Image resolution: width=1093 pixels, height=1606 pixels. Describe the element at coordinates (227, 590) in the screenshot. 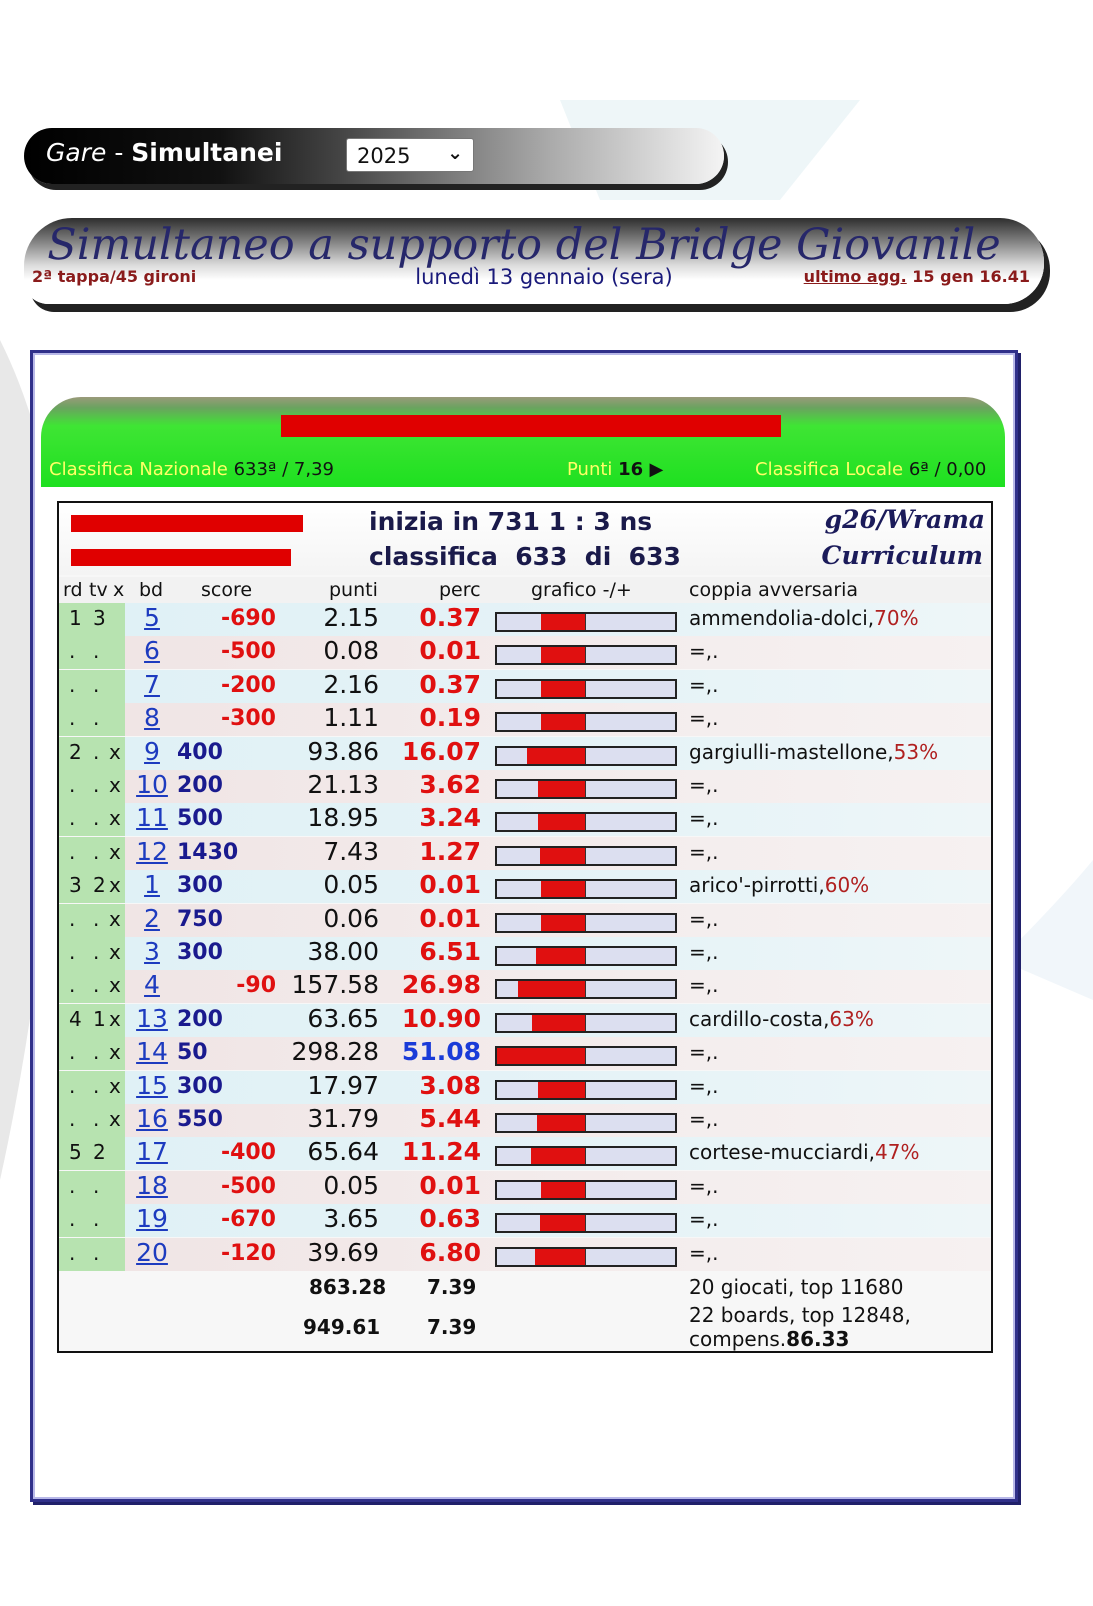

I see `col-score: score` at that location.